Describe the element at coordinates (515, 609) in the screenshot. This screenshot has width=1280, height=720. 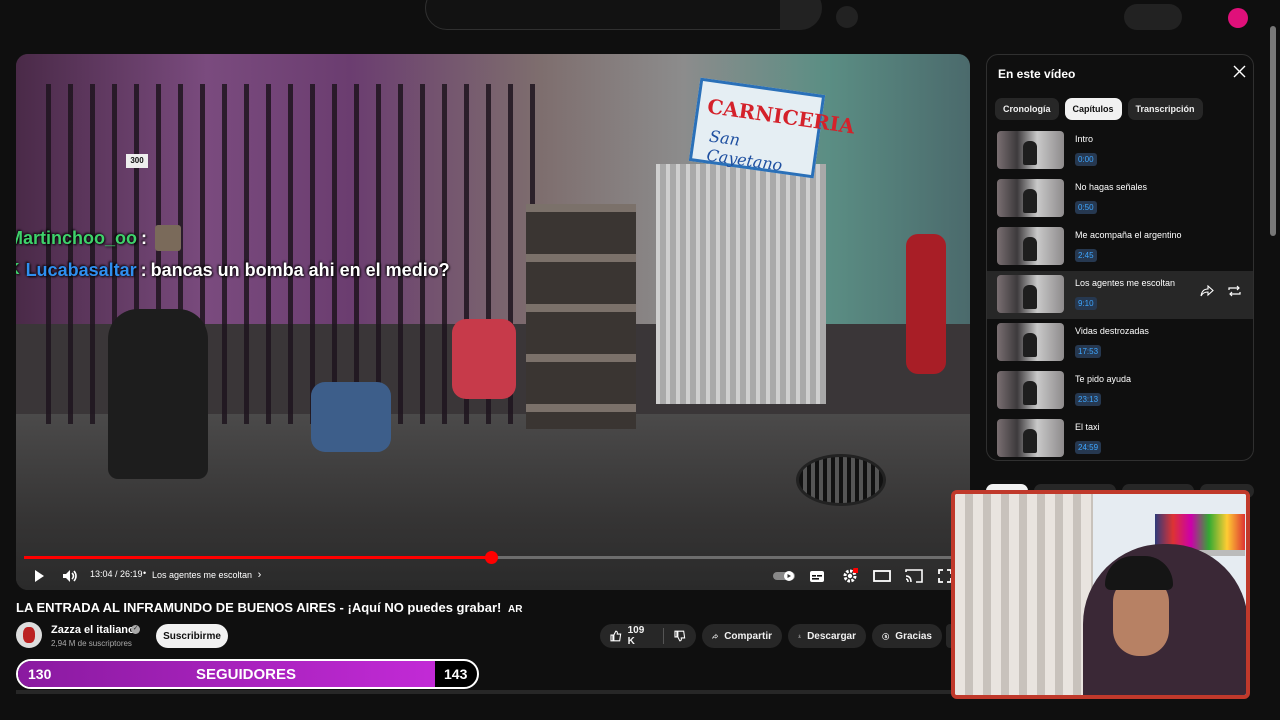
I see `title-badge: AR` at that location.